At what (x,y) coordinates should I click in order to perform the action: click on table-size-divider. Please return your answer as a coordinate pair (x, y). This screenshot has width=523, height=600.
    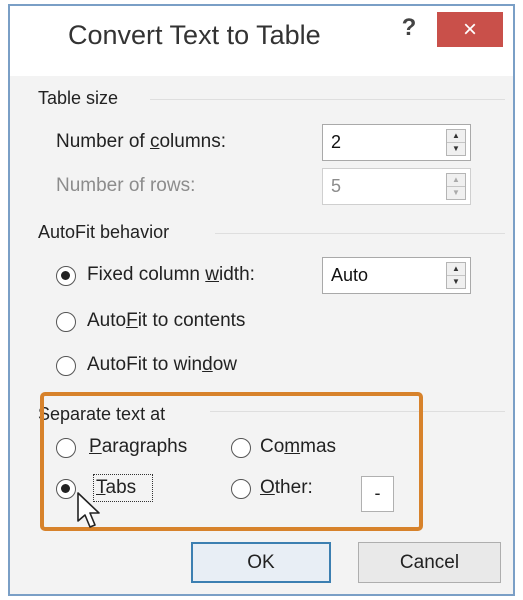
    Looking at the image, I should click on (327, 99).